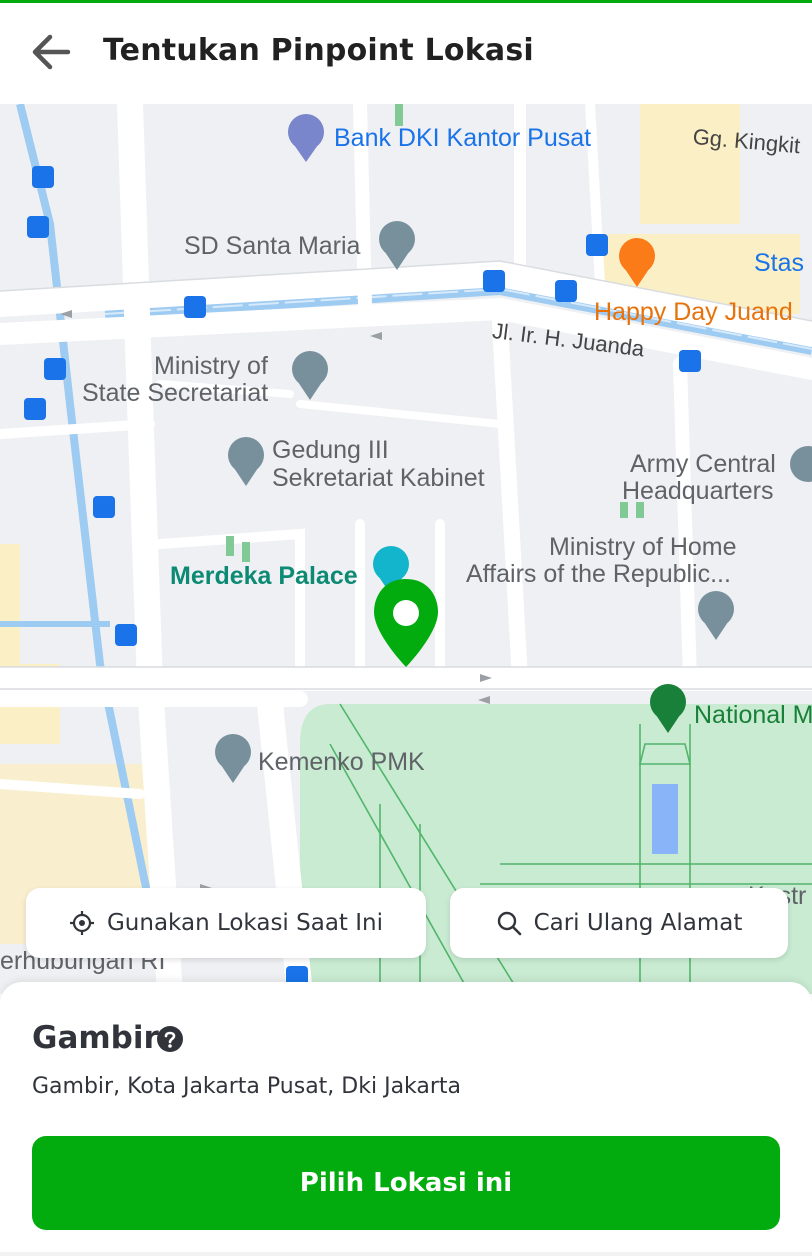 This screenshot has height=1256, width=812. Describe the element at coordinates (378, 478) in the screenshot. I see `poi-gedung-line2: Sekretariat Kabinet` at that location.